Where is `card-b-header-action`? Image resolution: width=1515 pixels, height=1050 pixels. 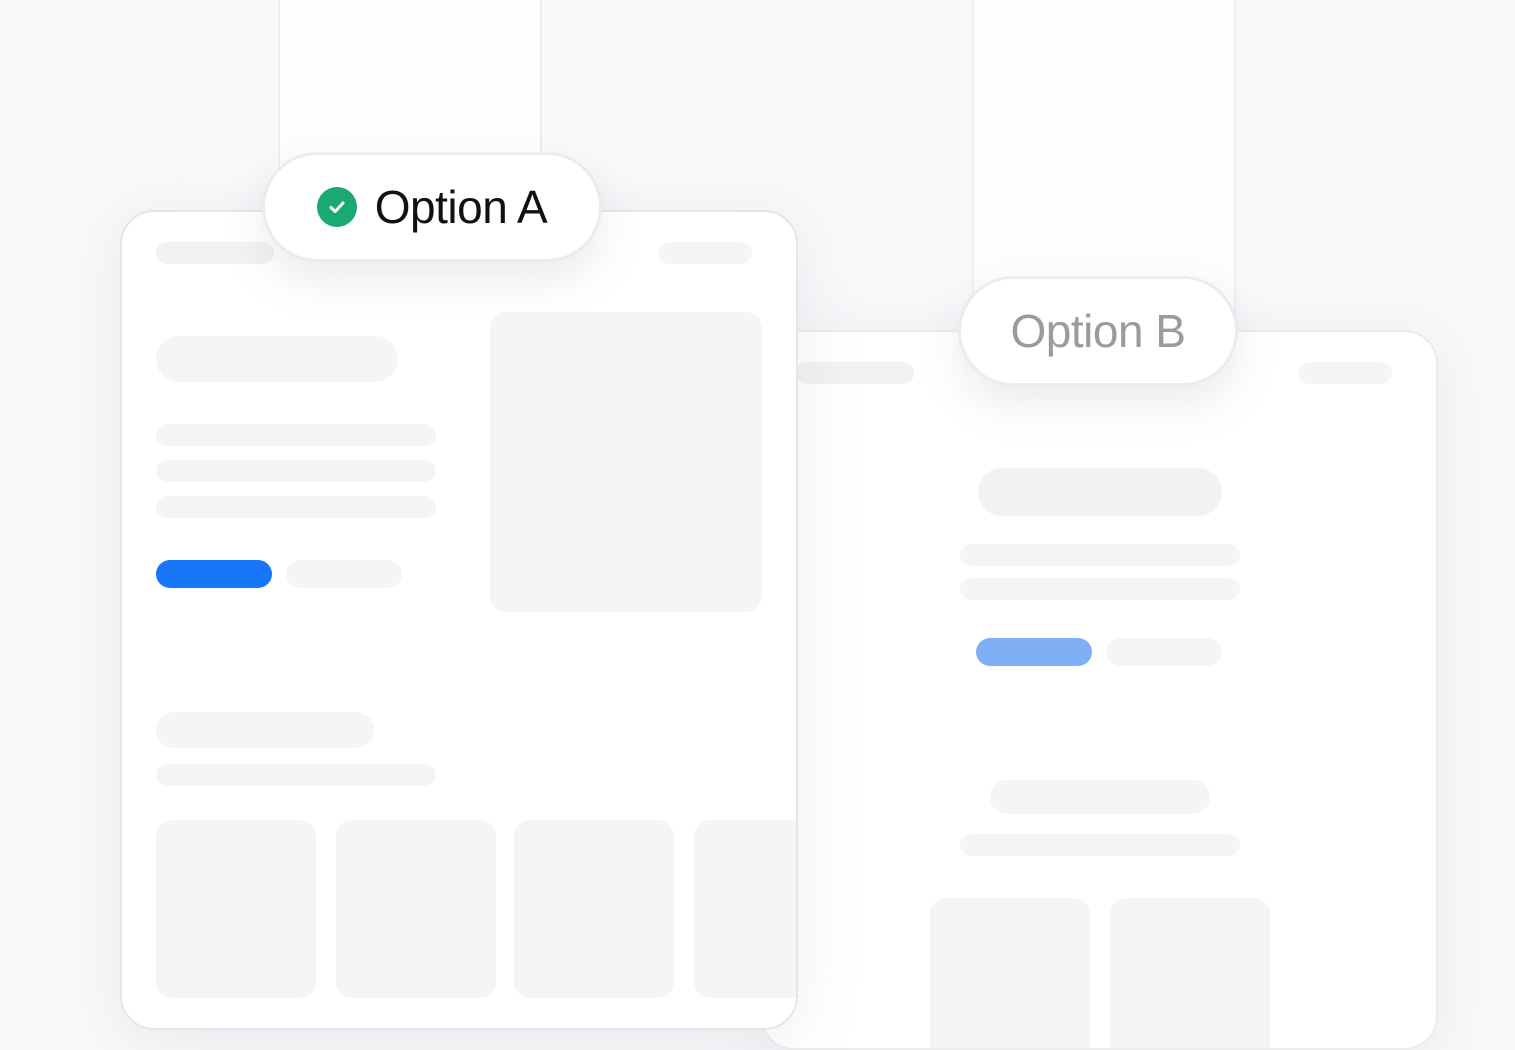
card-b-header-action is located at coordinates (1345, 373).